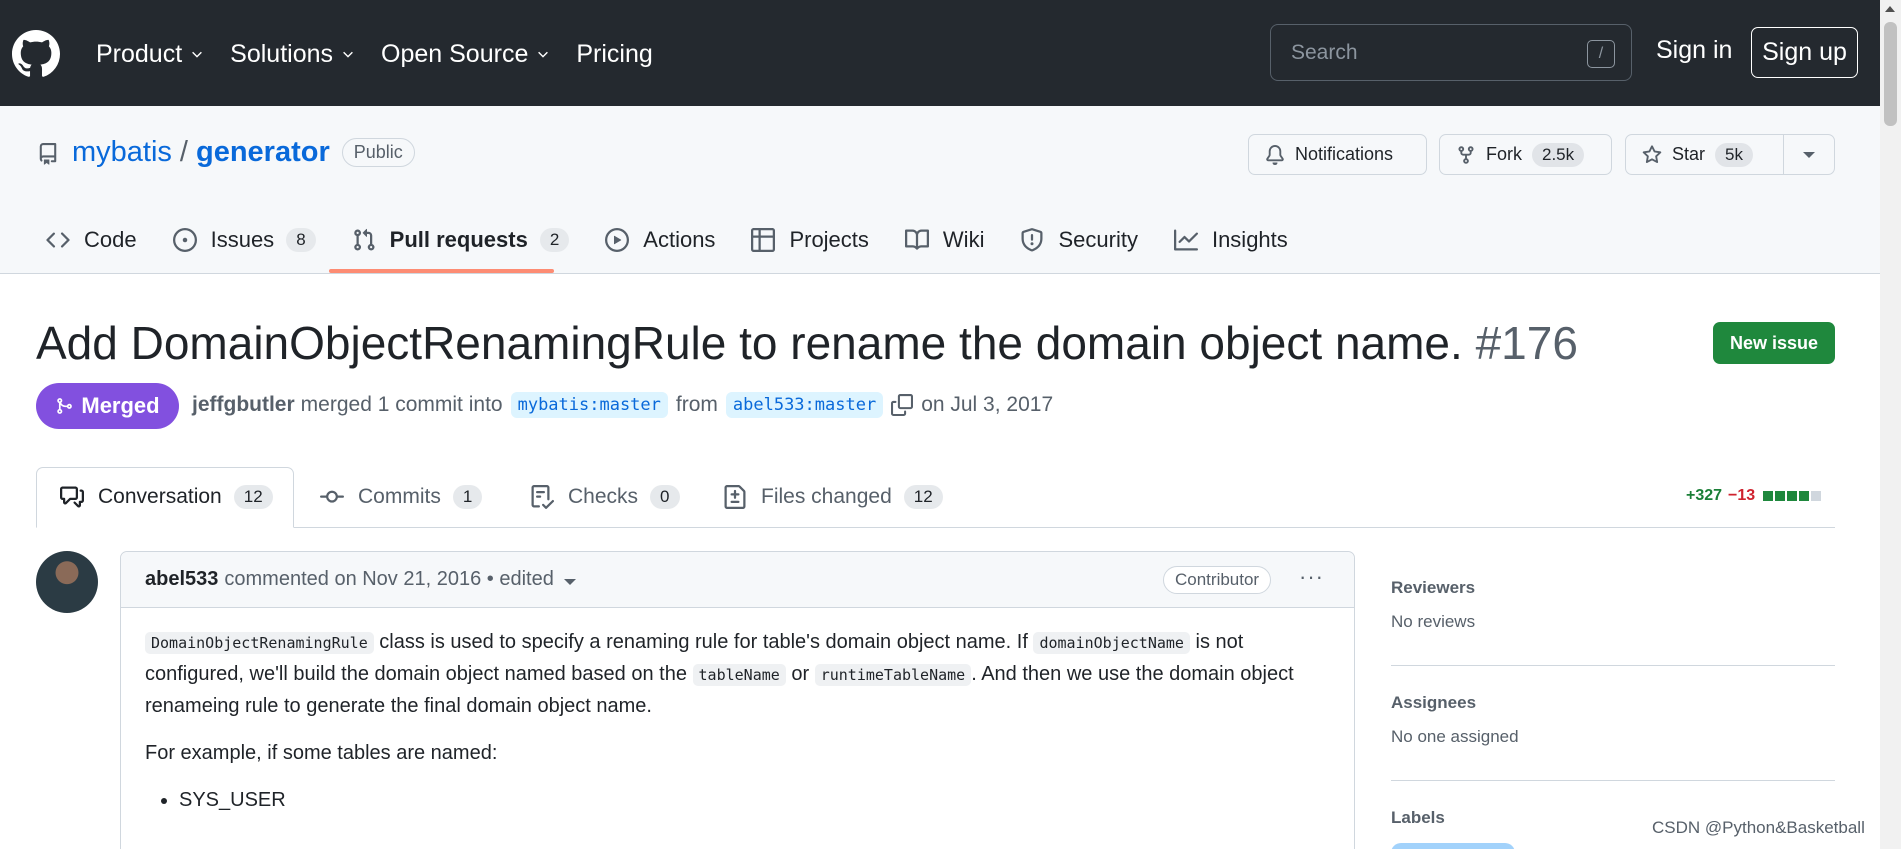 This screenshot has width=1901, height=849. What do you see at coordinates (902, 405) in the screenshot?
I see `copy-icon` at bounding box center [902, 405].